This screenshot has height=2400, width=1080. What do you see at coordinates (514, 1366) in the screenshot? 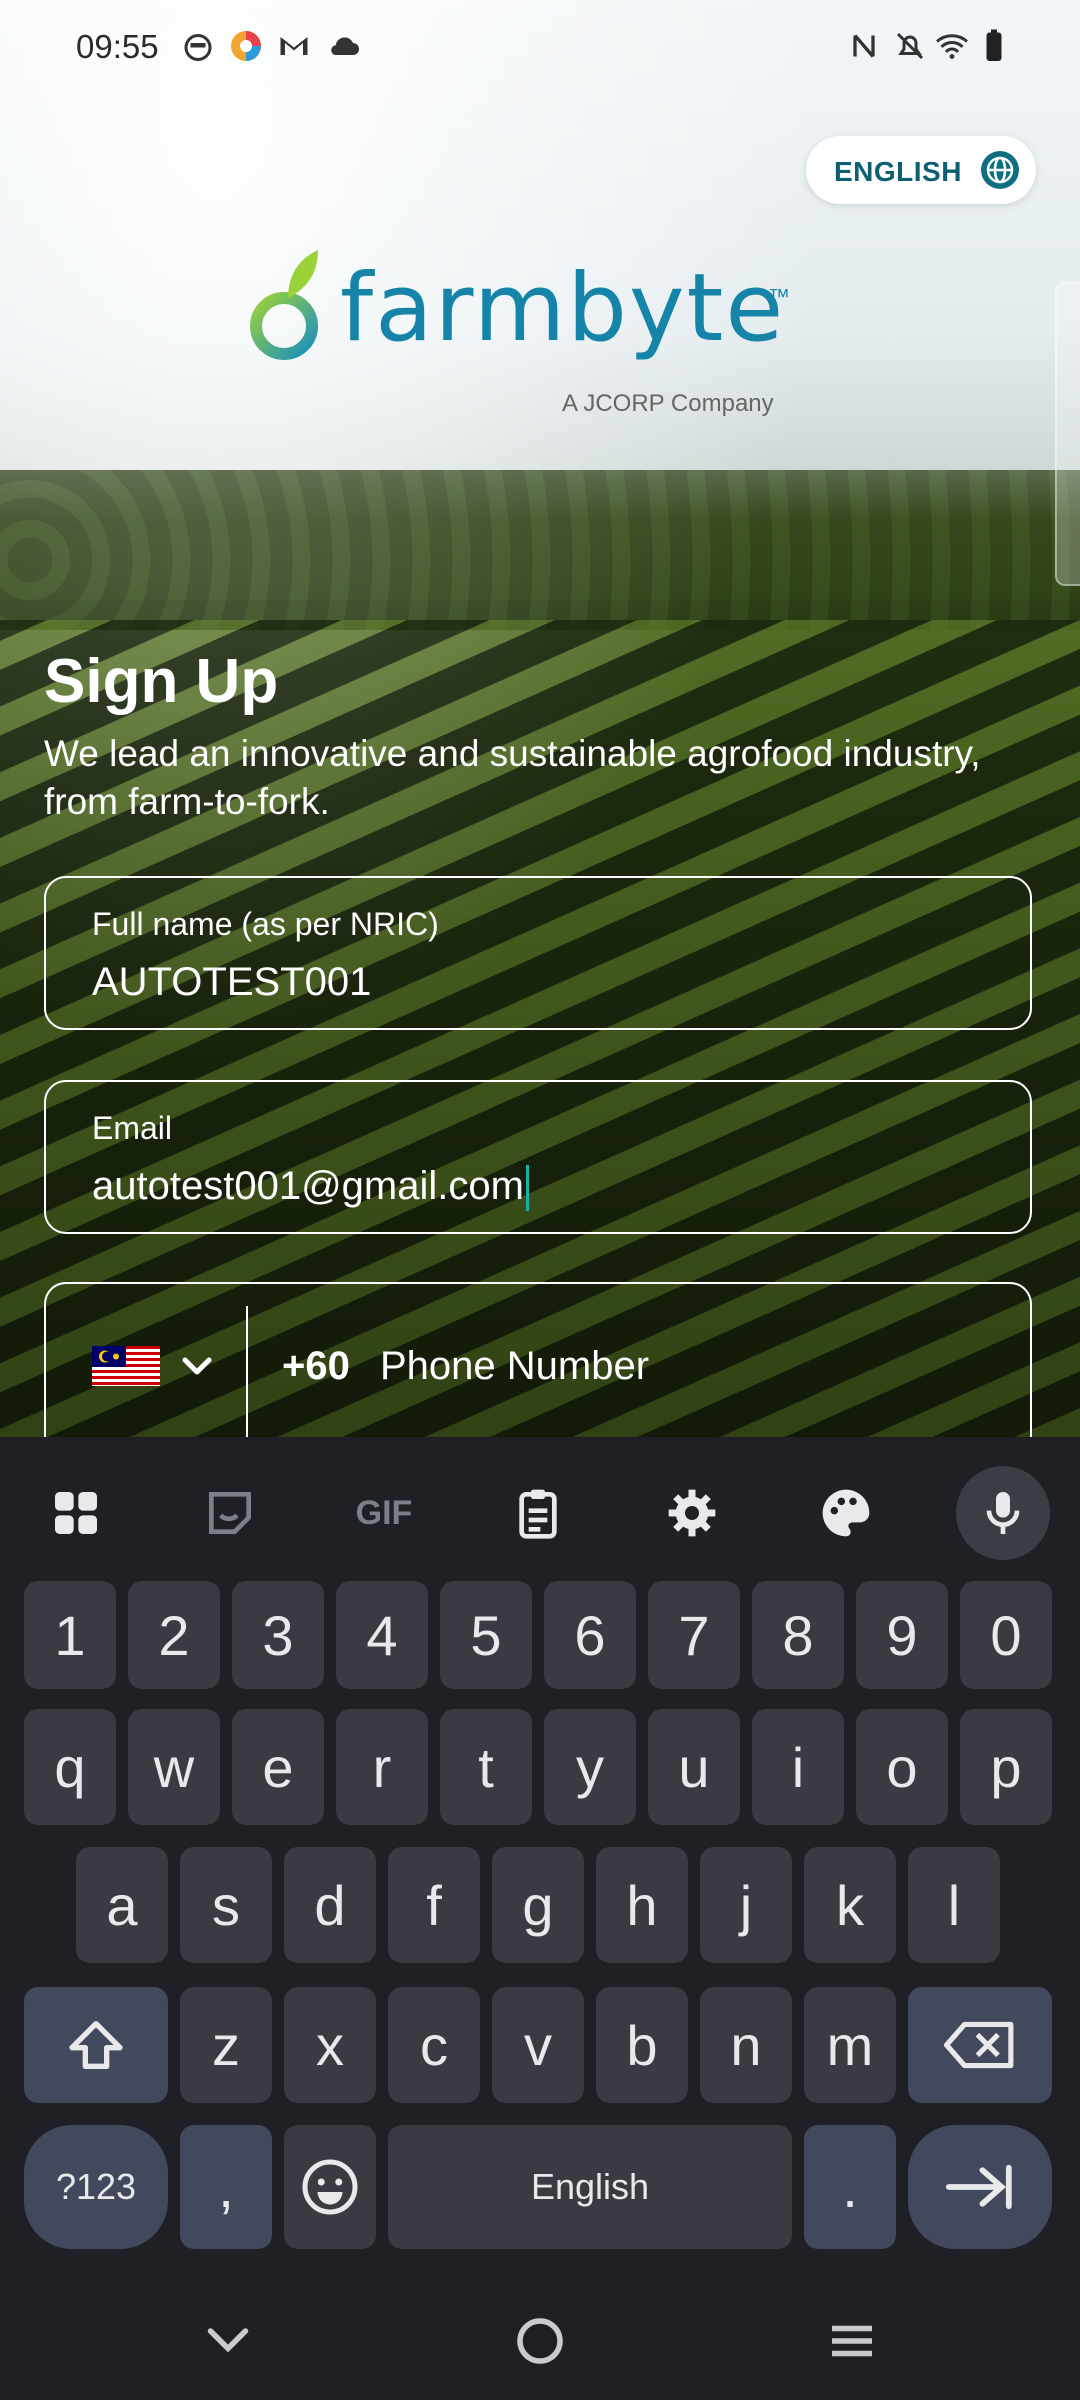
I see `phone-number-input: Phone Number` at bounding box center [514, 1366].